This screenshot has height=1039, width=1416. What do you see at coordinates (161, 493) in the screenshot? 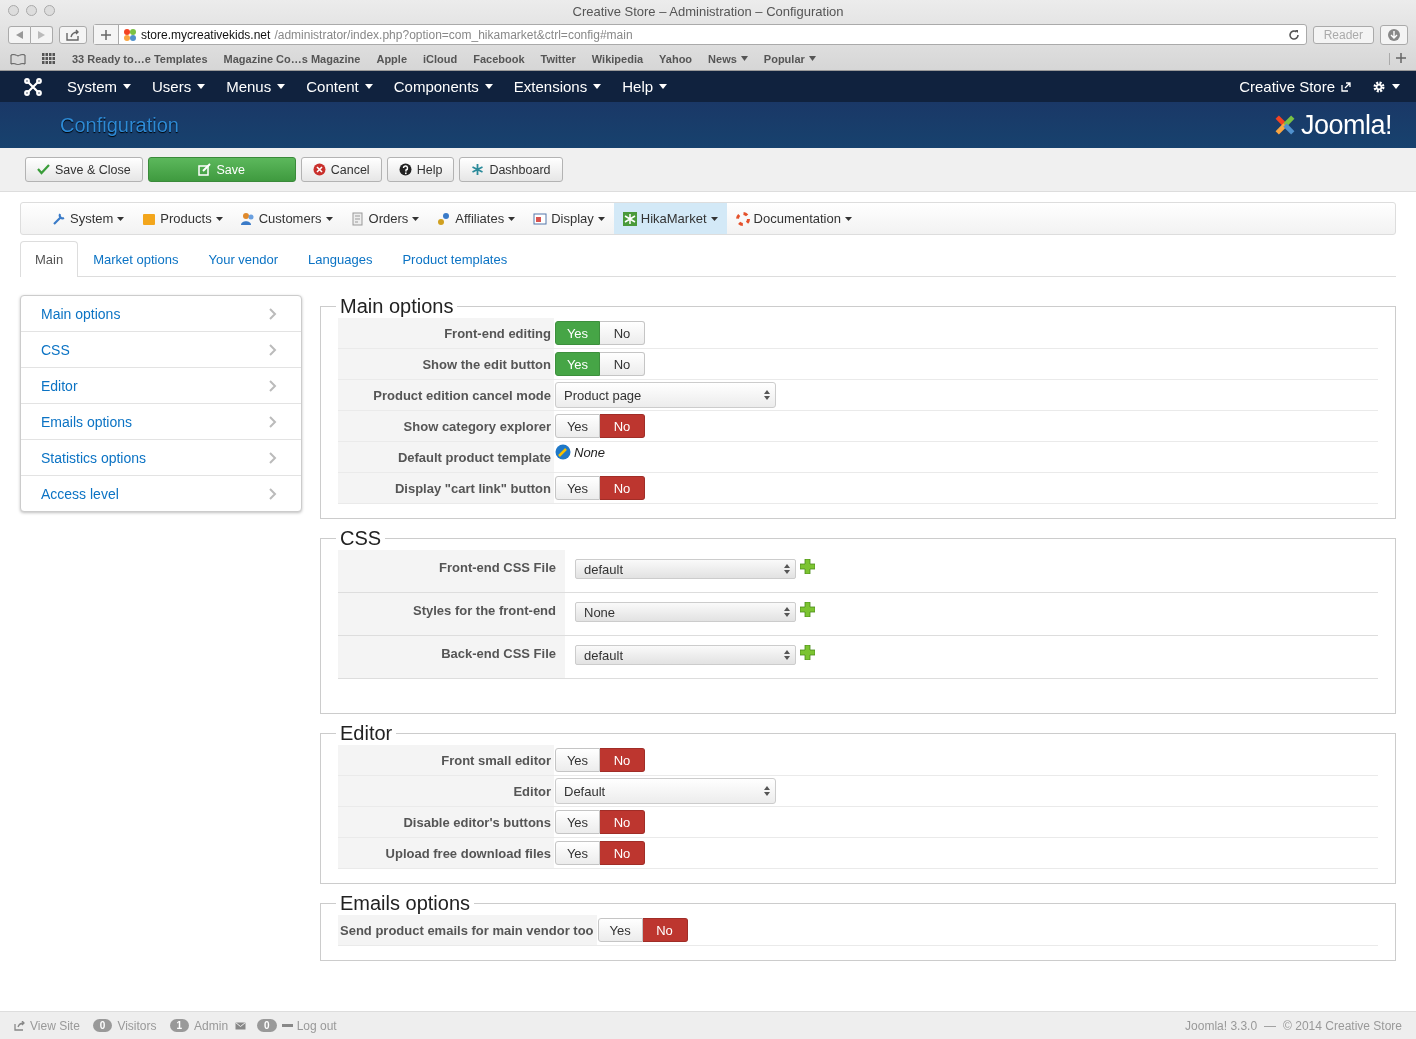
I see `sidebar-item: Access level` at bounding box center [161, 493].